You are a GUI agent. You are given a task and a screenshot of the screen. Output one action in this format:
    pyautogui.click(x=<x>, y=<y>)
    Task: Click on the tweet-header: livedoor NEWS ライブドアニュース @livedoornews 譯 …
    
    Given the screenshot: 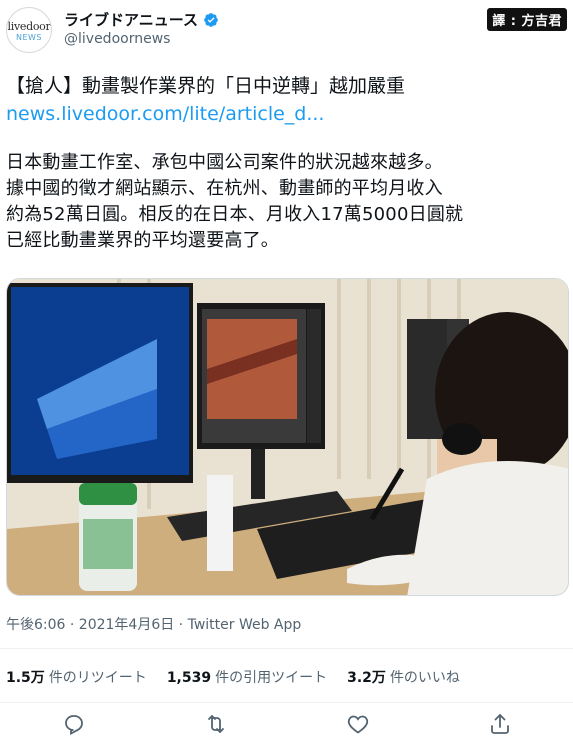 What is the action you would take?
    pyautogui.click(x=286, y=33)
    